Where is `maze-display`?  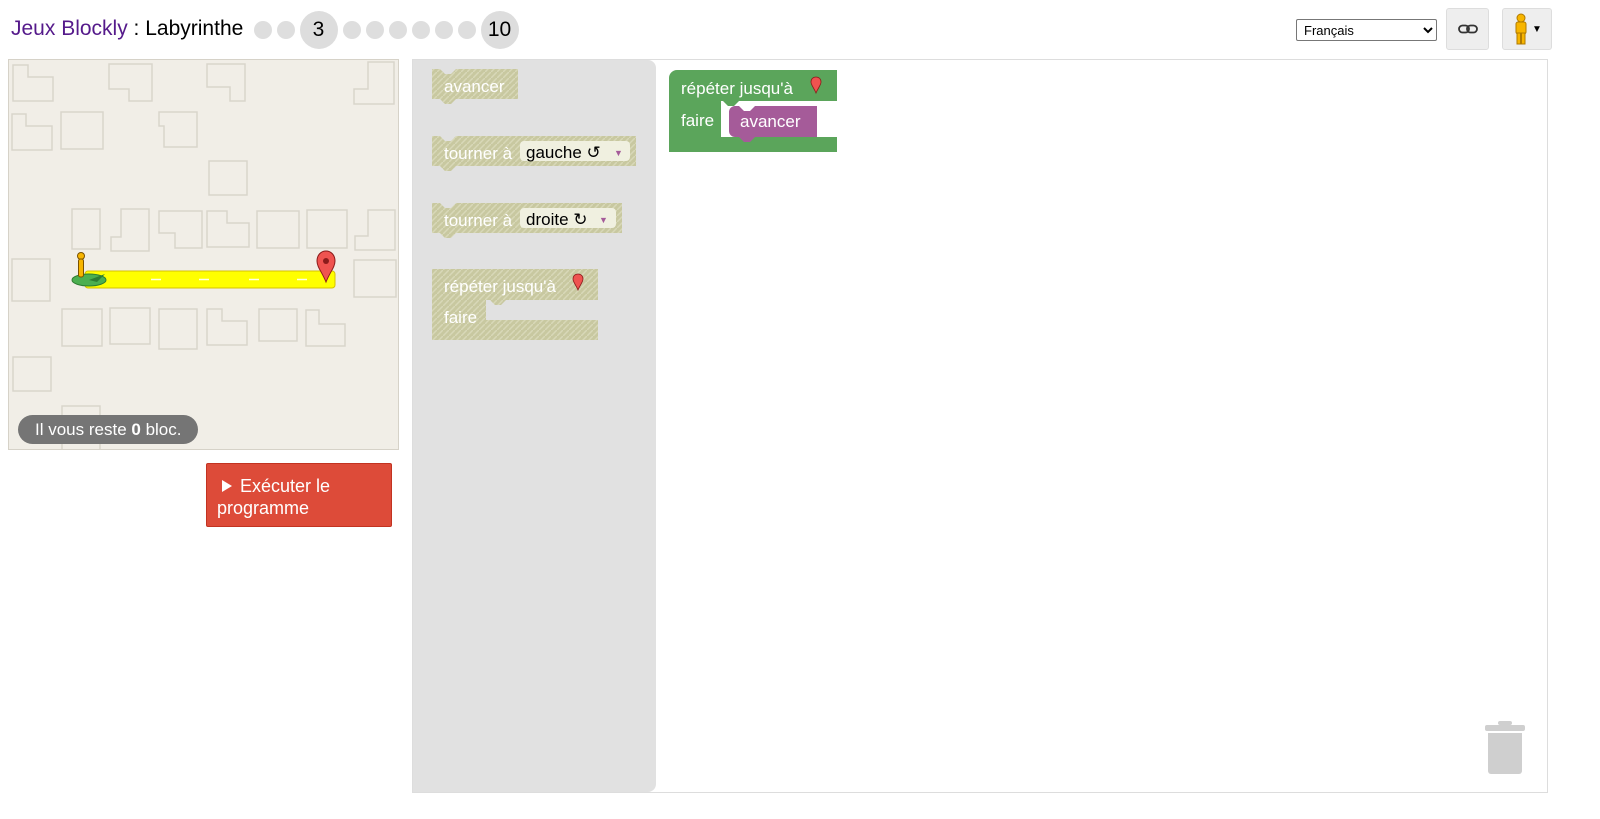
maze-display is located at coordinates (203, 254).